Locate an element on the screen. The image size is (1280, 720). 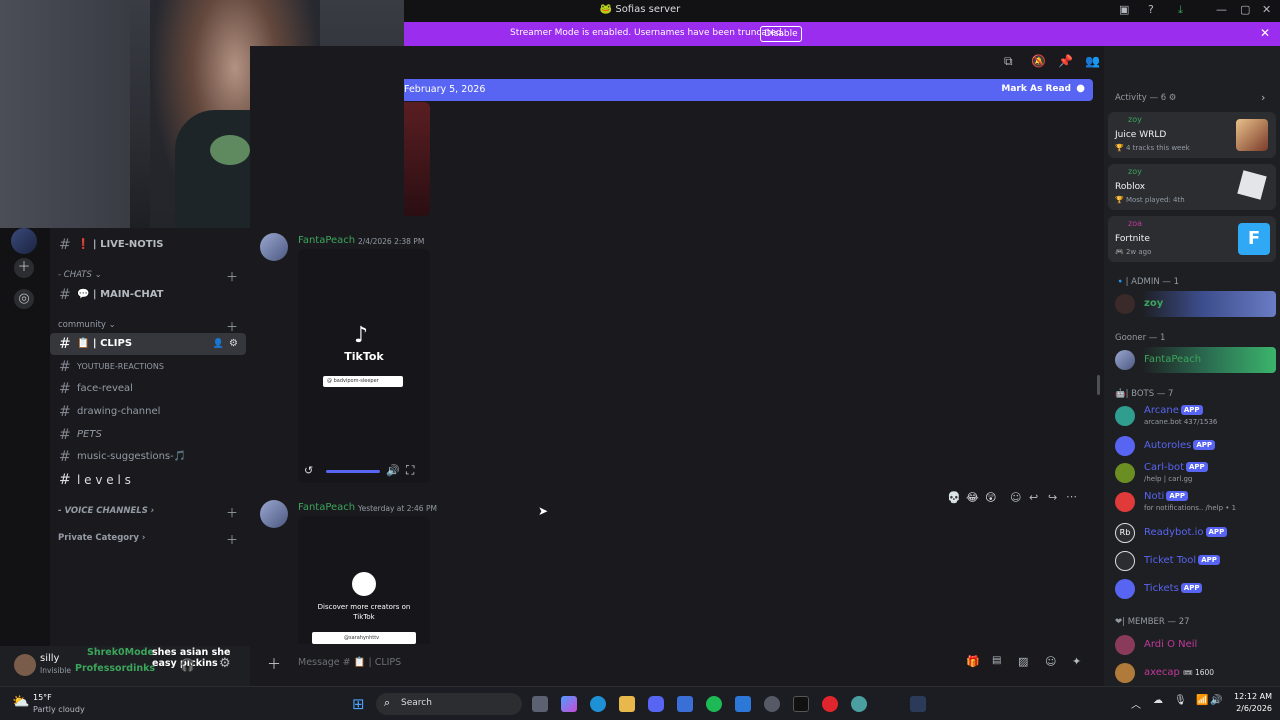
channel-clips: # 📋 | CLIPS 👤 ⚙ is located at coordinates (148, 344).